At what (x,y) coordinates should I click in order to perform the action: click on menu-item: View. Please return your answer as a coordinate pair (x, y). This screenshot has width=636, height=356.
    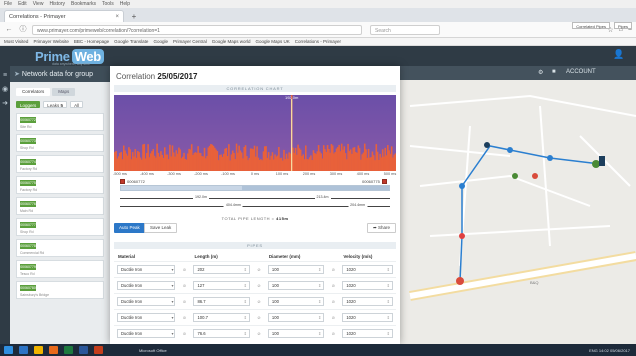
    Looking at the image, I should click on (38, 4).